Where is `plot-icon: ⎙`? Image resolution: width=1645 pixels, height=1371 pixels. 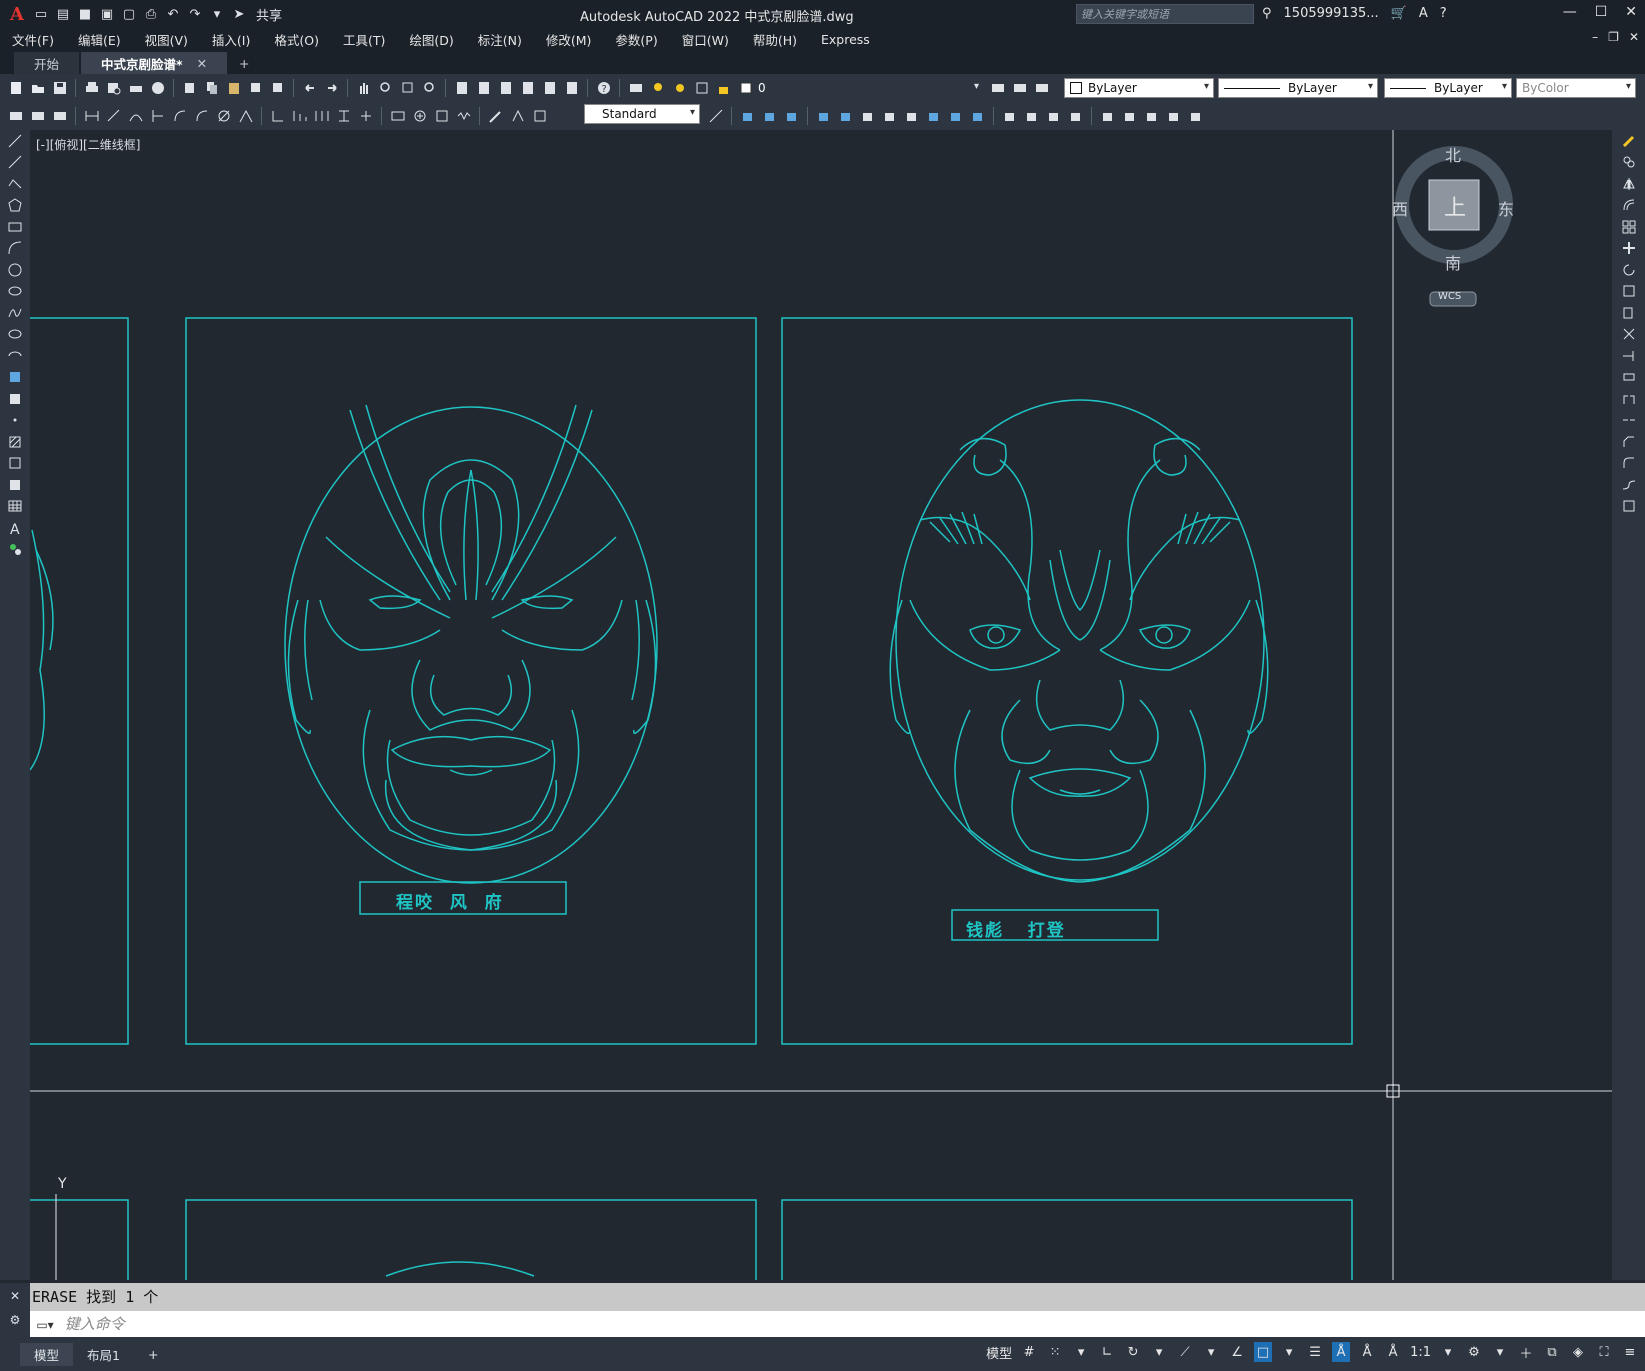
plot-icon: ⎙ is located at coordinates (151, 14).